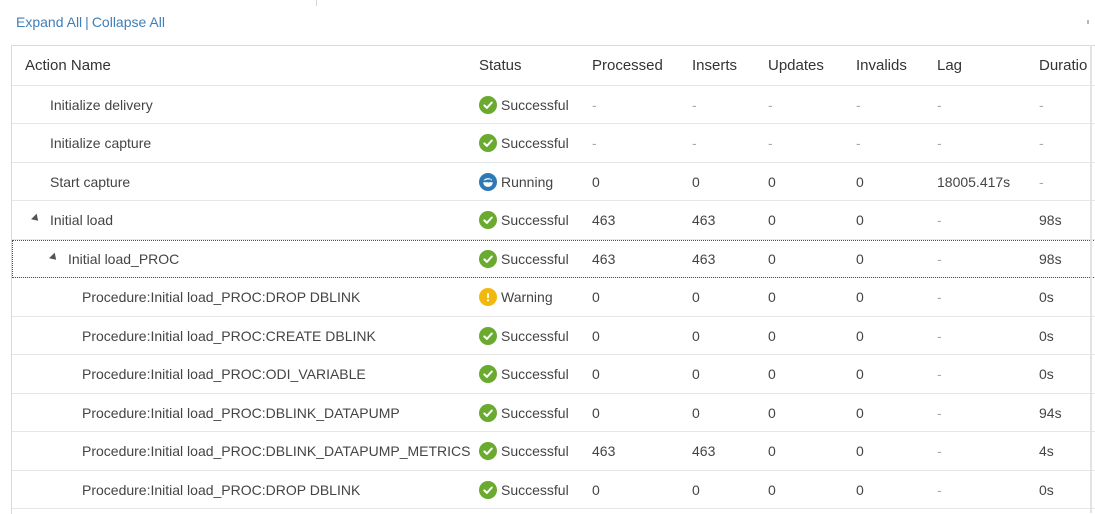  What do you see at coordinates (250, 143) in the screenshot?
I see `action-name-cell: Initialize capture` at bounding box center [250, 143].